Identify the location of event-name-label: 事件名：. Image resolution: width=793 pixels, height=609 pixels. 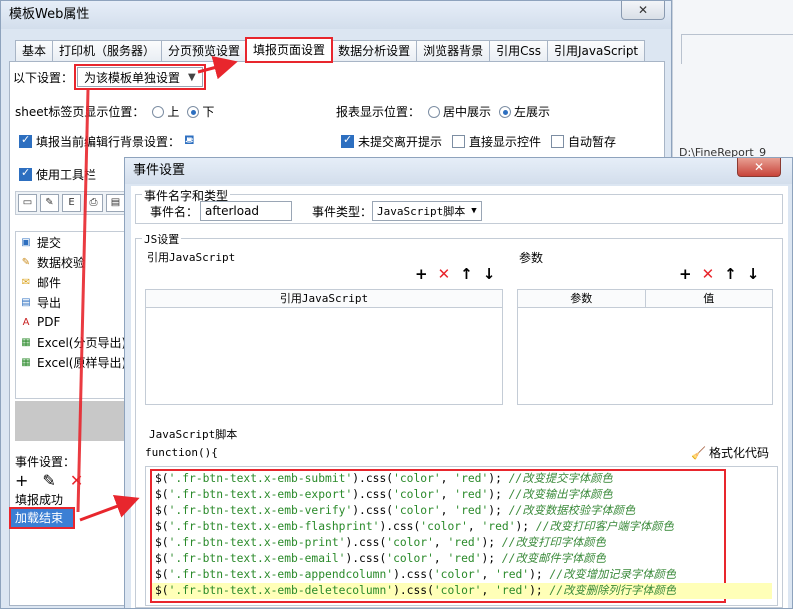
(174, 211).